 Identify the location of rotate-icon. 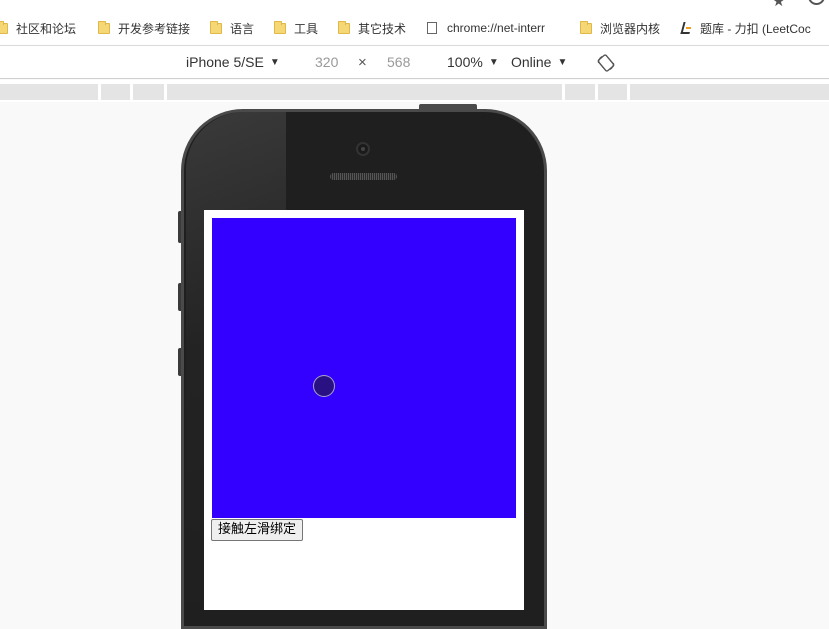
(606, 63).